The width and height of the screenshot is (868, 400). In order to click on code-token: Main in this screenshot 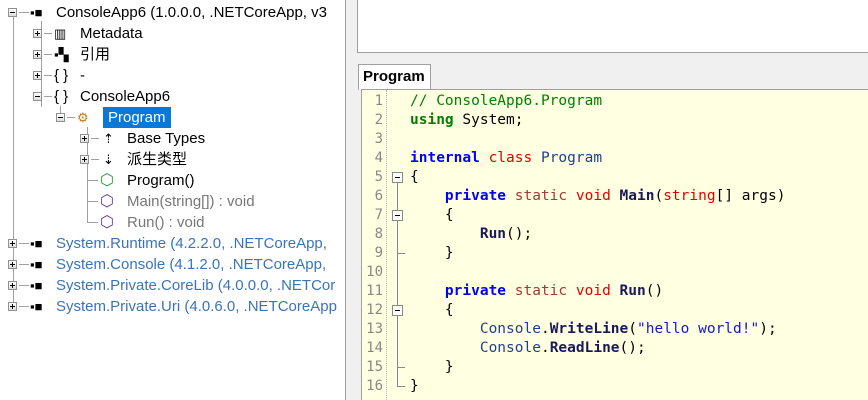, I will do `click(637, 196)`.